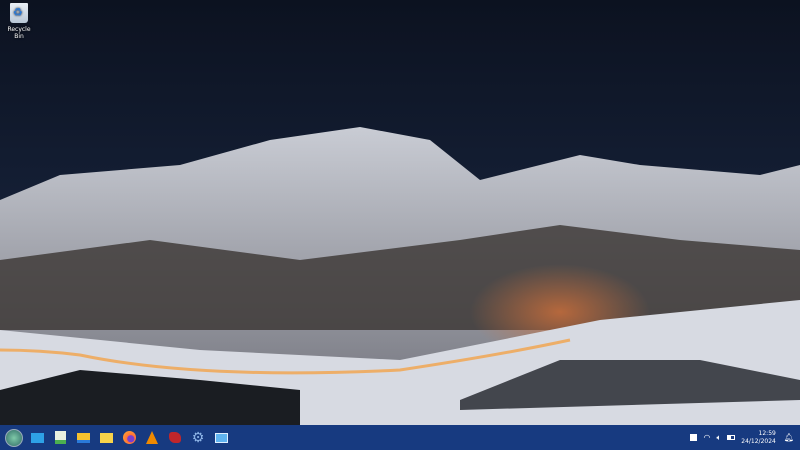  What do you see at coordinates (706, 437) in the screenshot?
I see `wifi-icon: ◠` at bounding box center [706, 437].